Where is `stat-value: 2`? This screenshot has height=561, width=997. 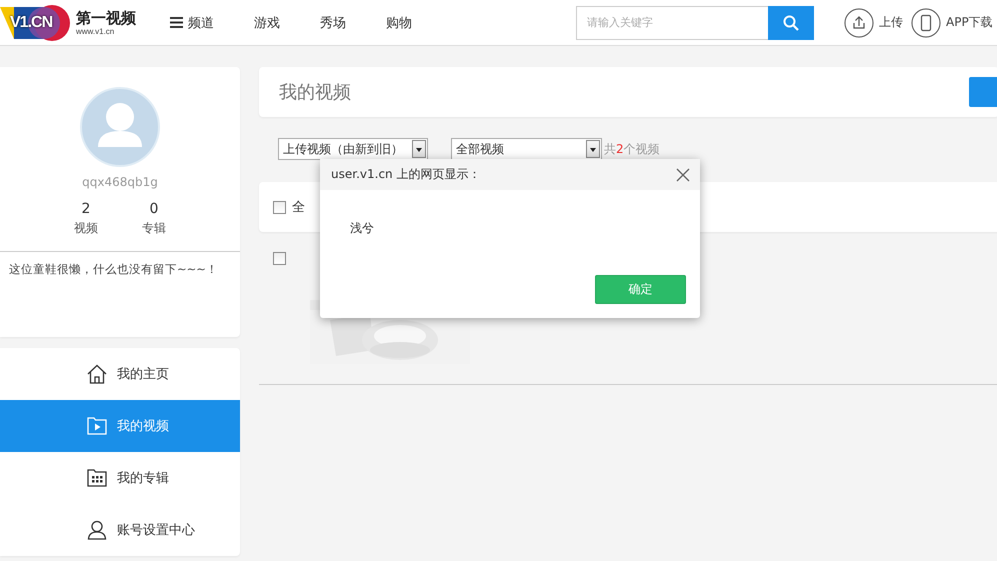
stat-value: 2 is located at coordinates (86, 209).